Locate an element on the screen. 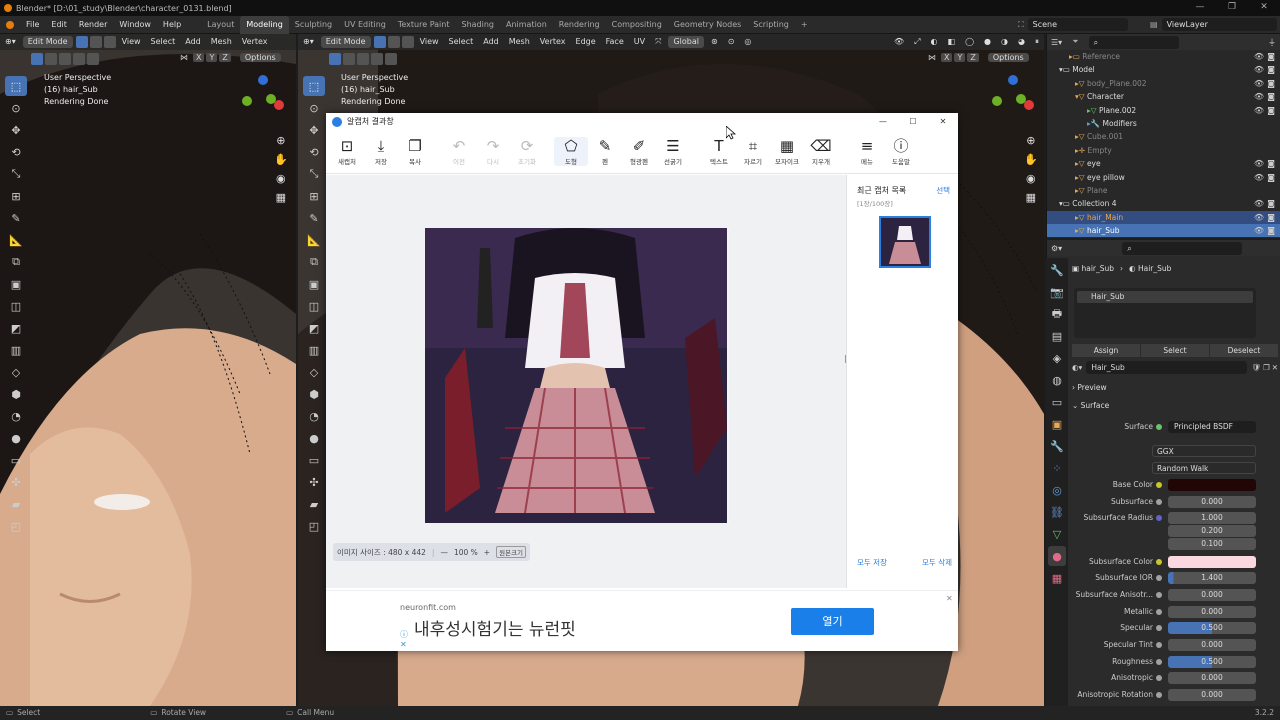 The image size is (1280, 720). duplicate-icon: ❐ is located at coordinates (1266, 367).